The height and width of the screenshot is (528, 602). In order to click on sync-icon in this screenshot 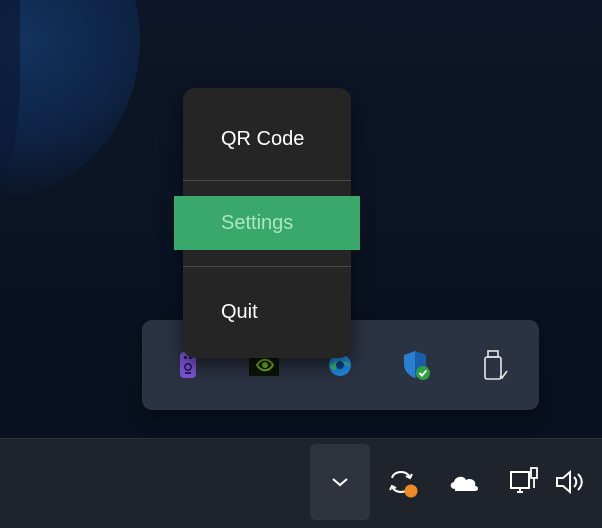, I will do `click(402, 482)`.